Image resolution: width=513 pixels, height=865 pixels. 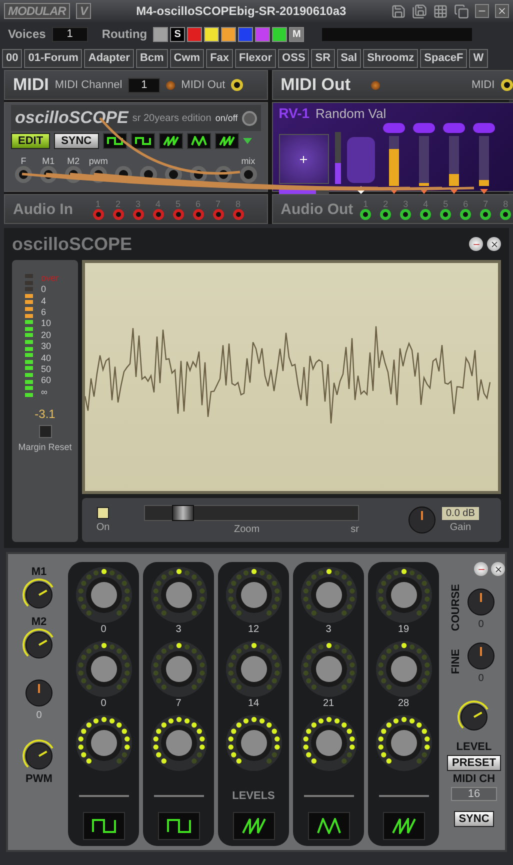 I want to click on save-all-icon, so click(x=419, y=11).